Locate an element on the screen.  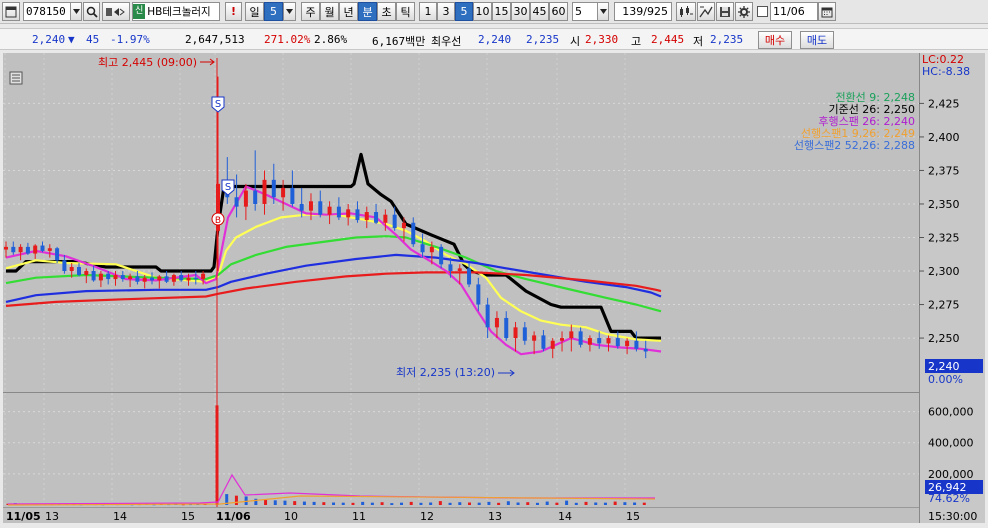
calendar-icon is located at coordinates (827, 11).